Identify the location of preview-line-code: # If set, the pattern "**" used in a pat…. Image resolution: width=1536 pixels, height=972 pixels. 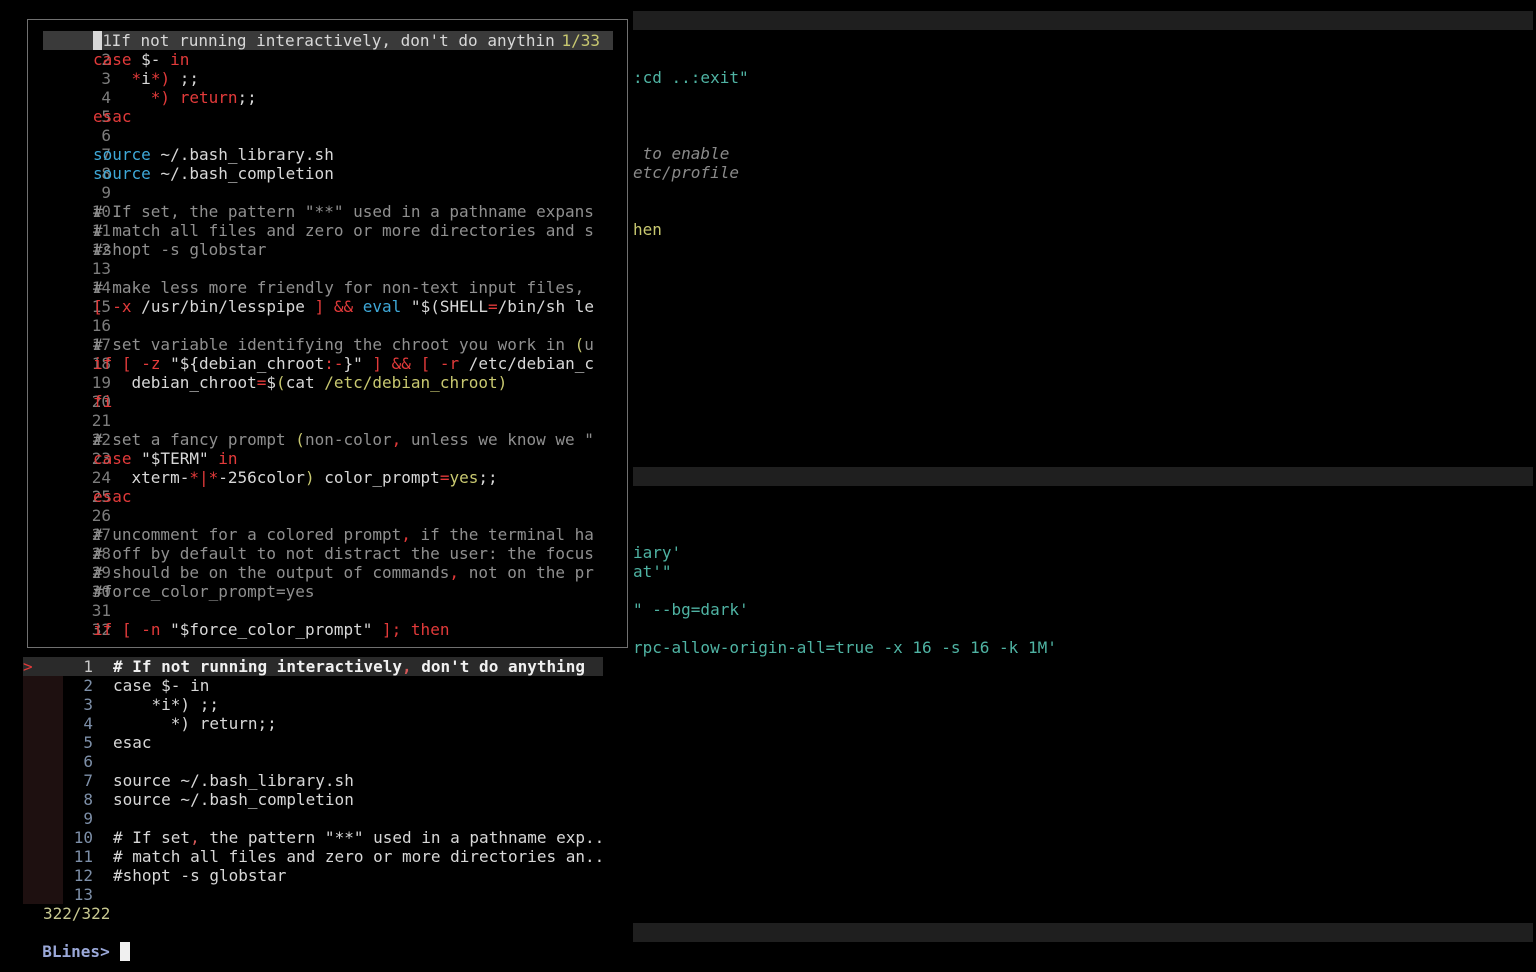
(343, 211).